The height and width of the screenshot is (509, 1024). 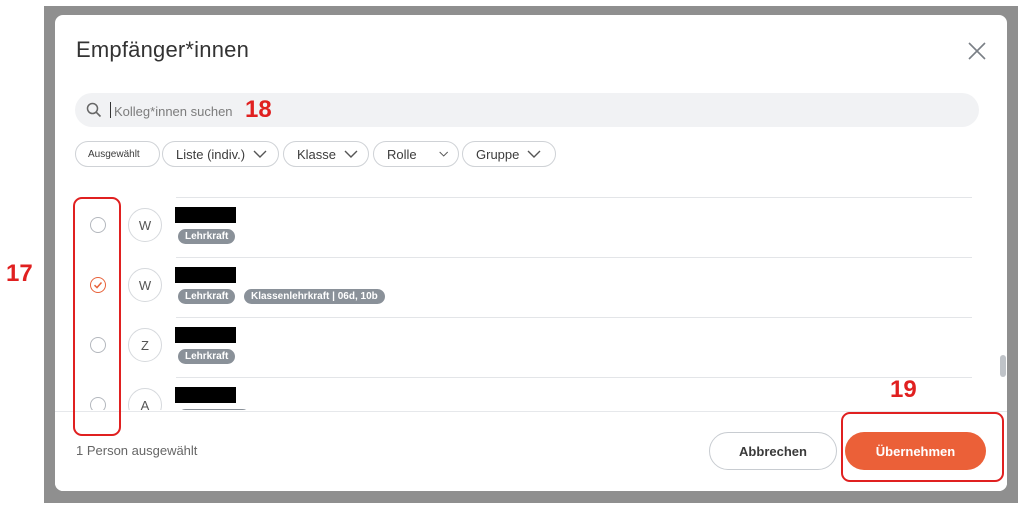 I want to click on filter-selected-label: Ausgewählt, so click(x=114, y=154).